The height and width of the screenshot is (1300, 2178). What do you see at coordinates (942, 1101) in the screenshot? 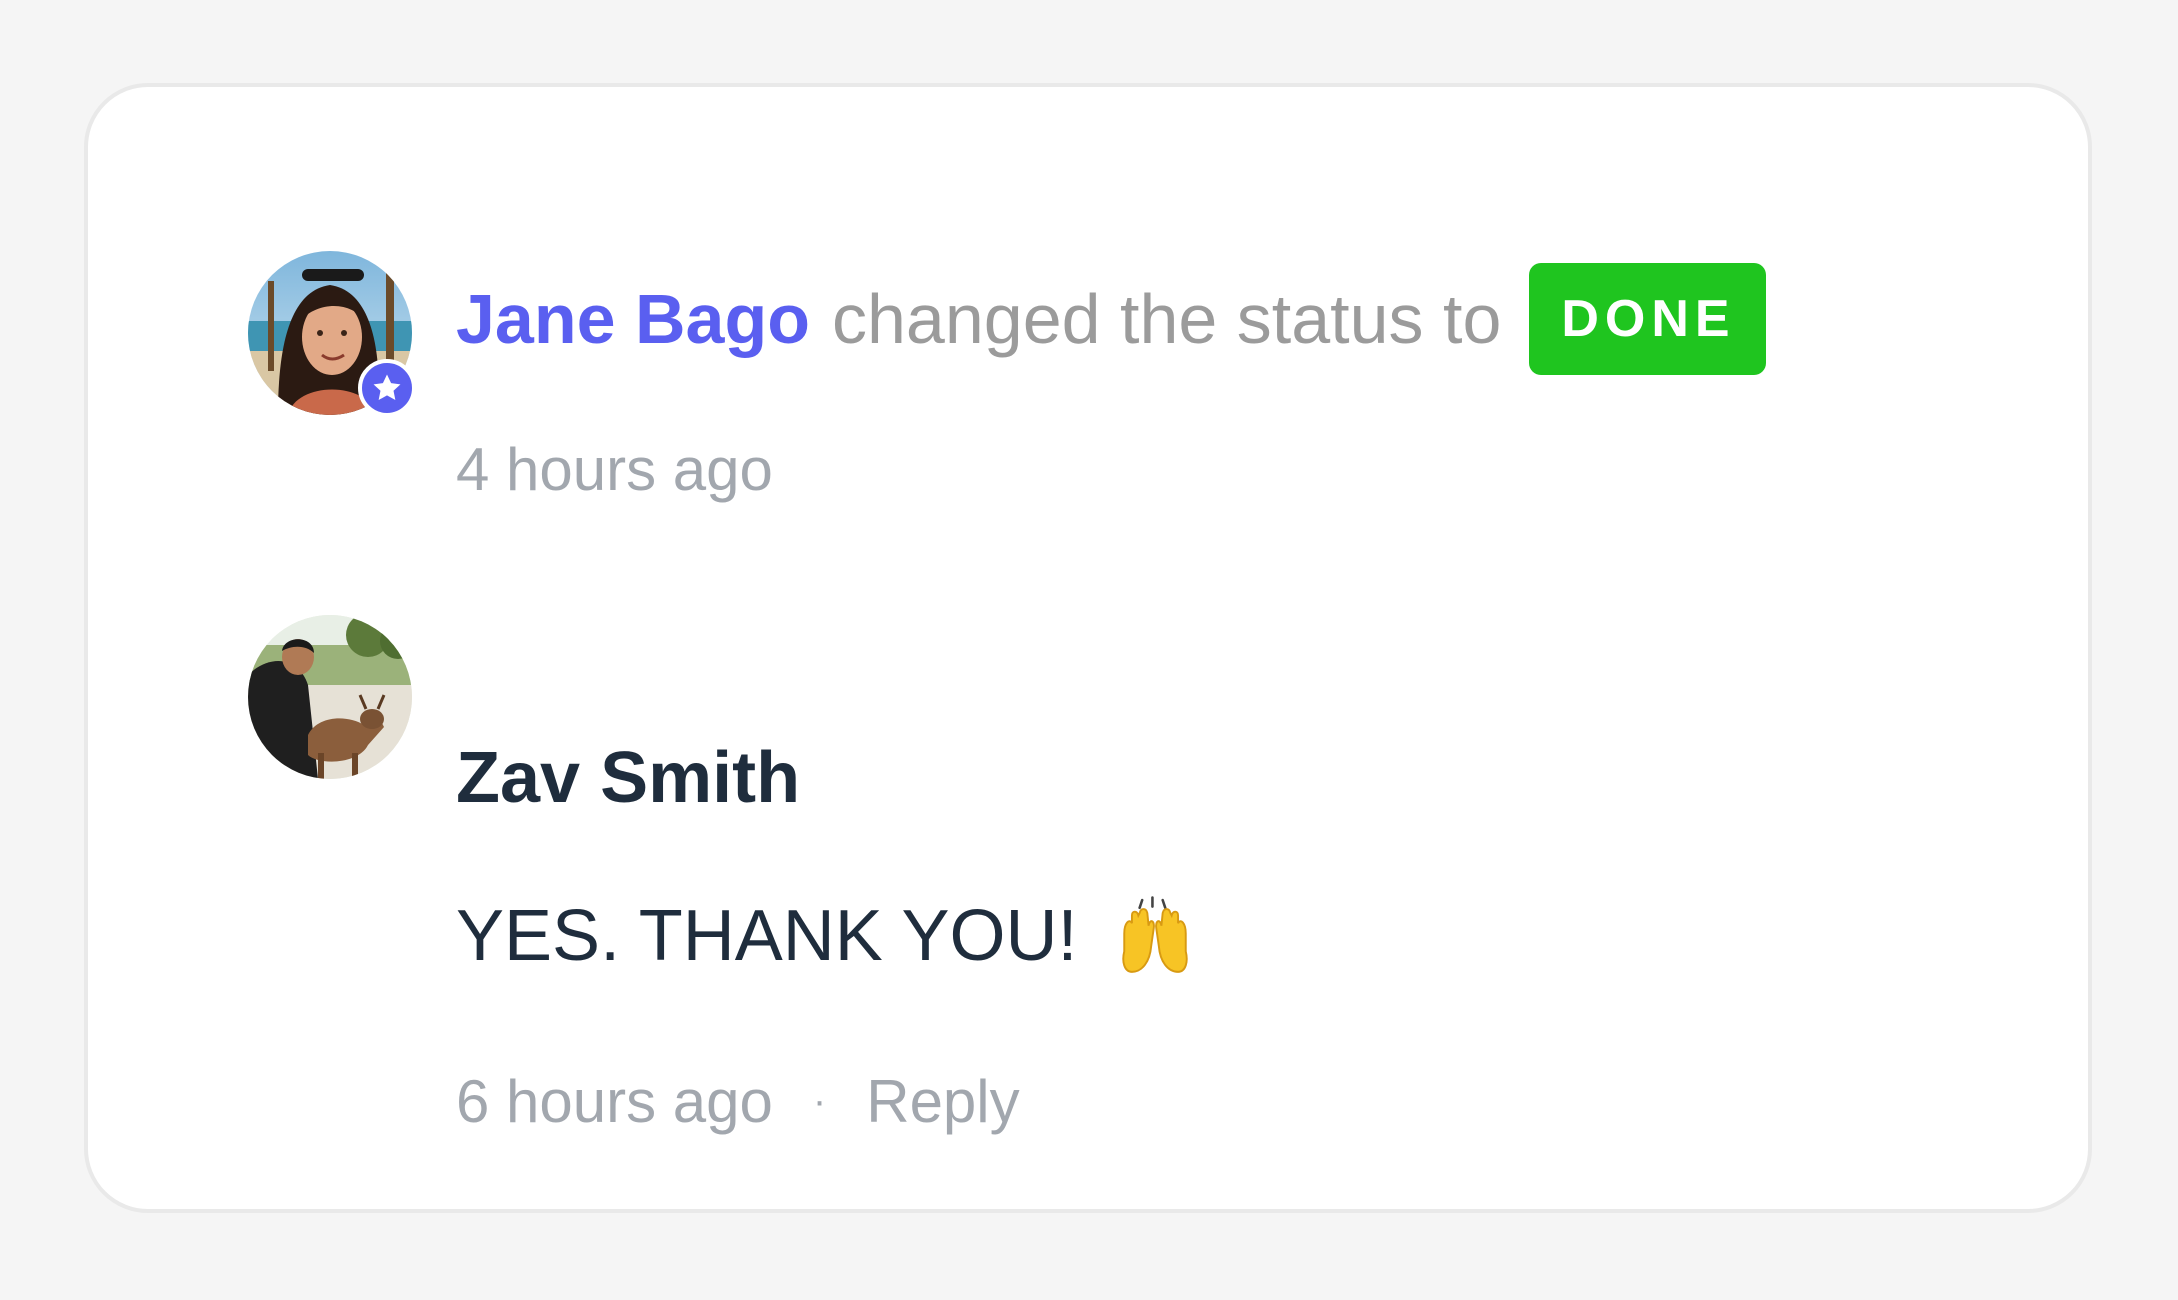
I see `reply-button: Reply` at bounding box center [942, 1101].